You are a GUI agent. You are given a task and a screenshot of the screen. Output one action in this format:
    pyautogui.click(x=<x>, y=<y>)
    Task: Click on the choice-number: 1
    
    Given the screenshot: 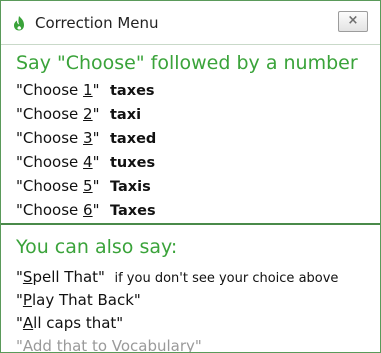 What is the action you would take?
    pyautogui.click(x=88, y=90)
    